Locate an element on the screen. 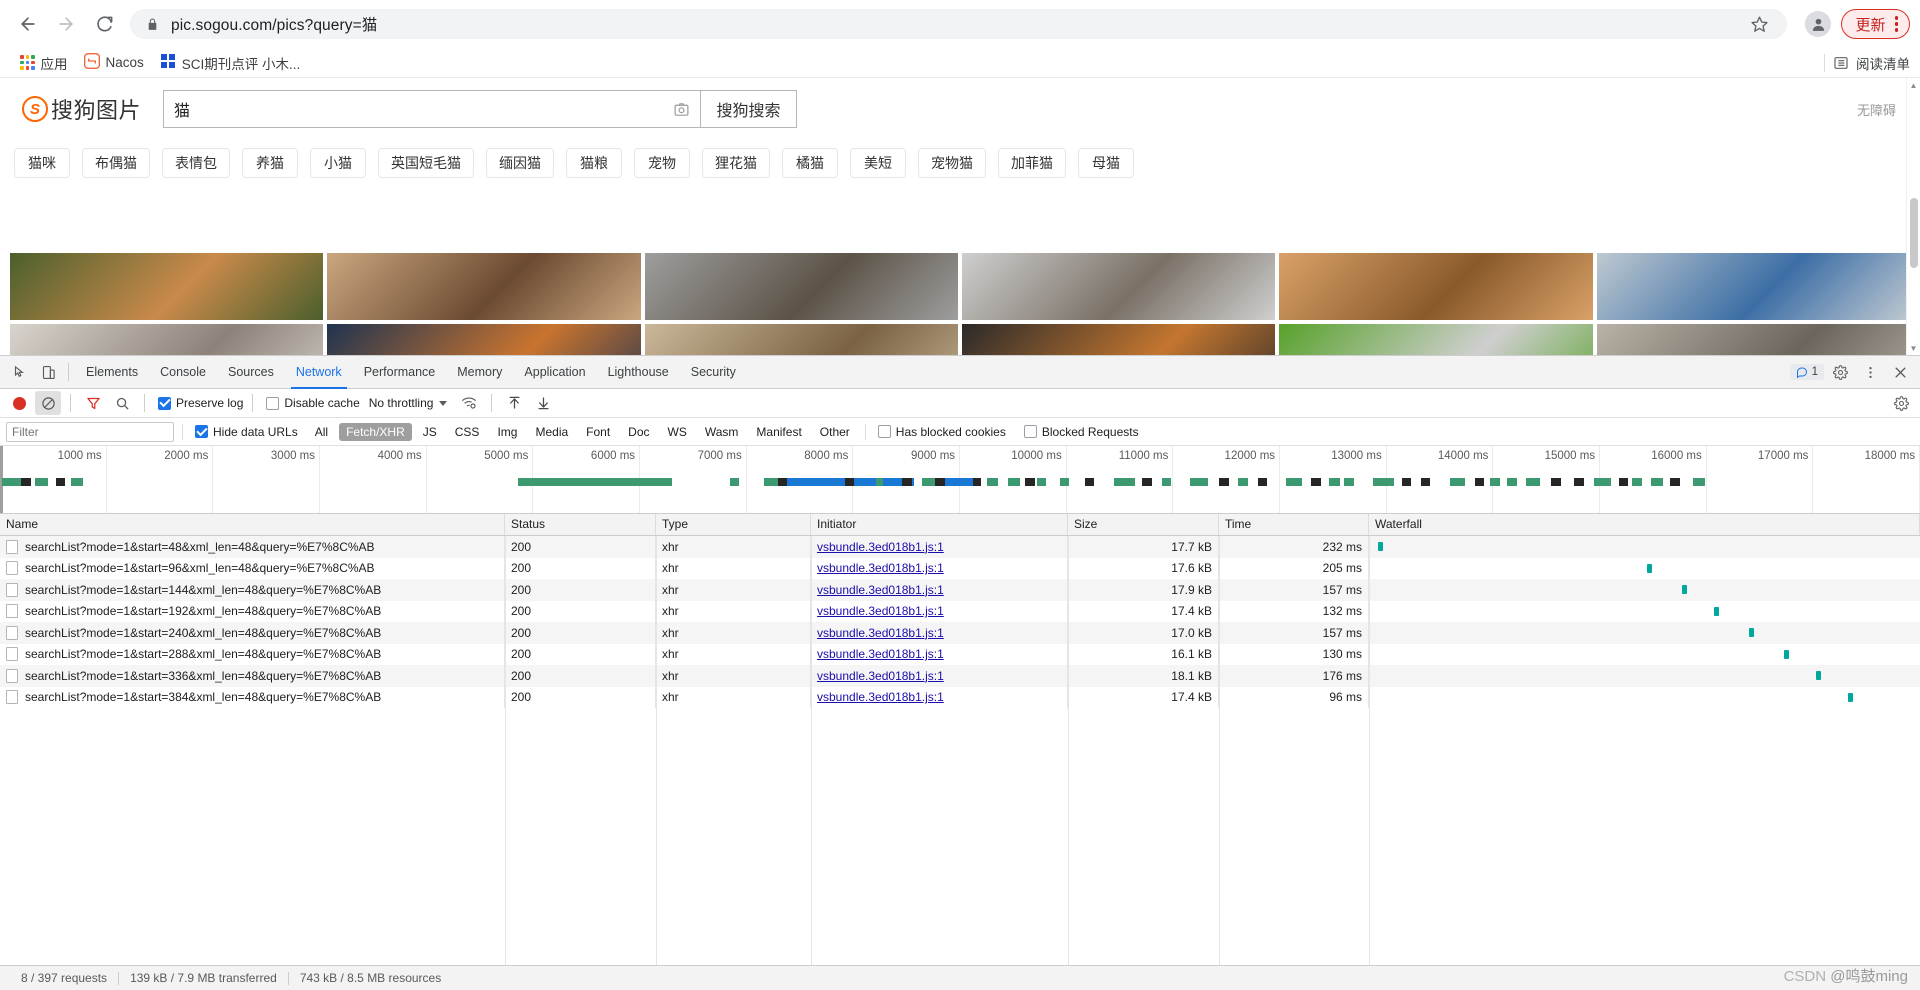 The width and height of the screenshot is (1920, 990). related-tag: 猫粮 is located at coordinates (594, 163).